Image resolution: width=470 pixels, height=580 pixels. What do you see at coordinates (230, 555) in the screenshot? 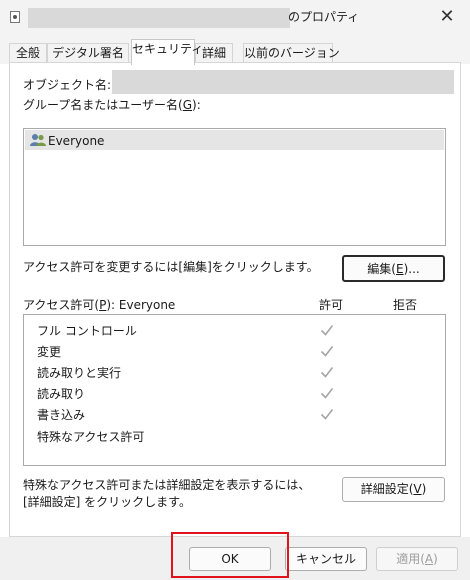
I see `ok-highlight-box` at bounding box center [230, 555].